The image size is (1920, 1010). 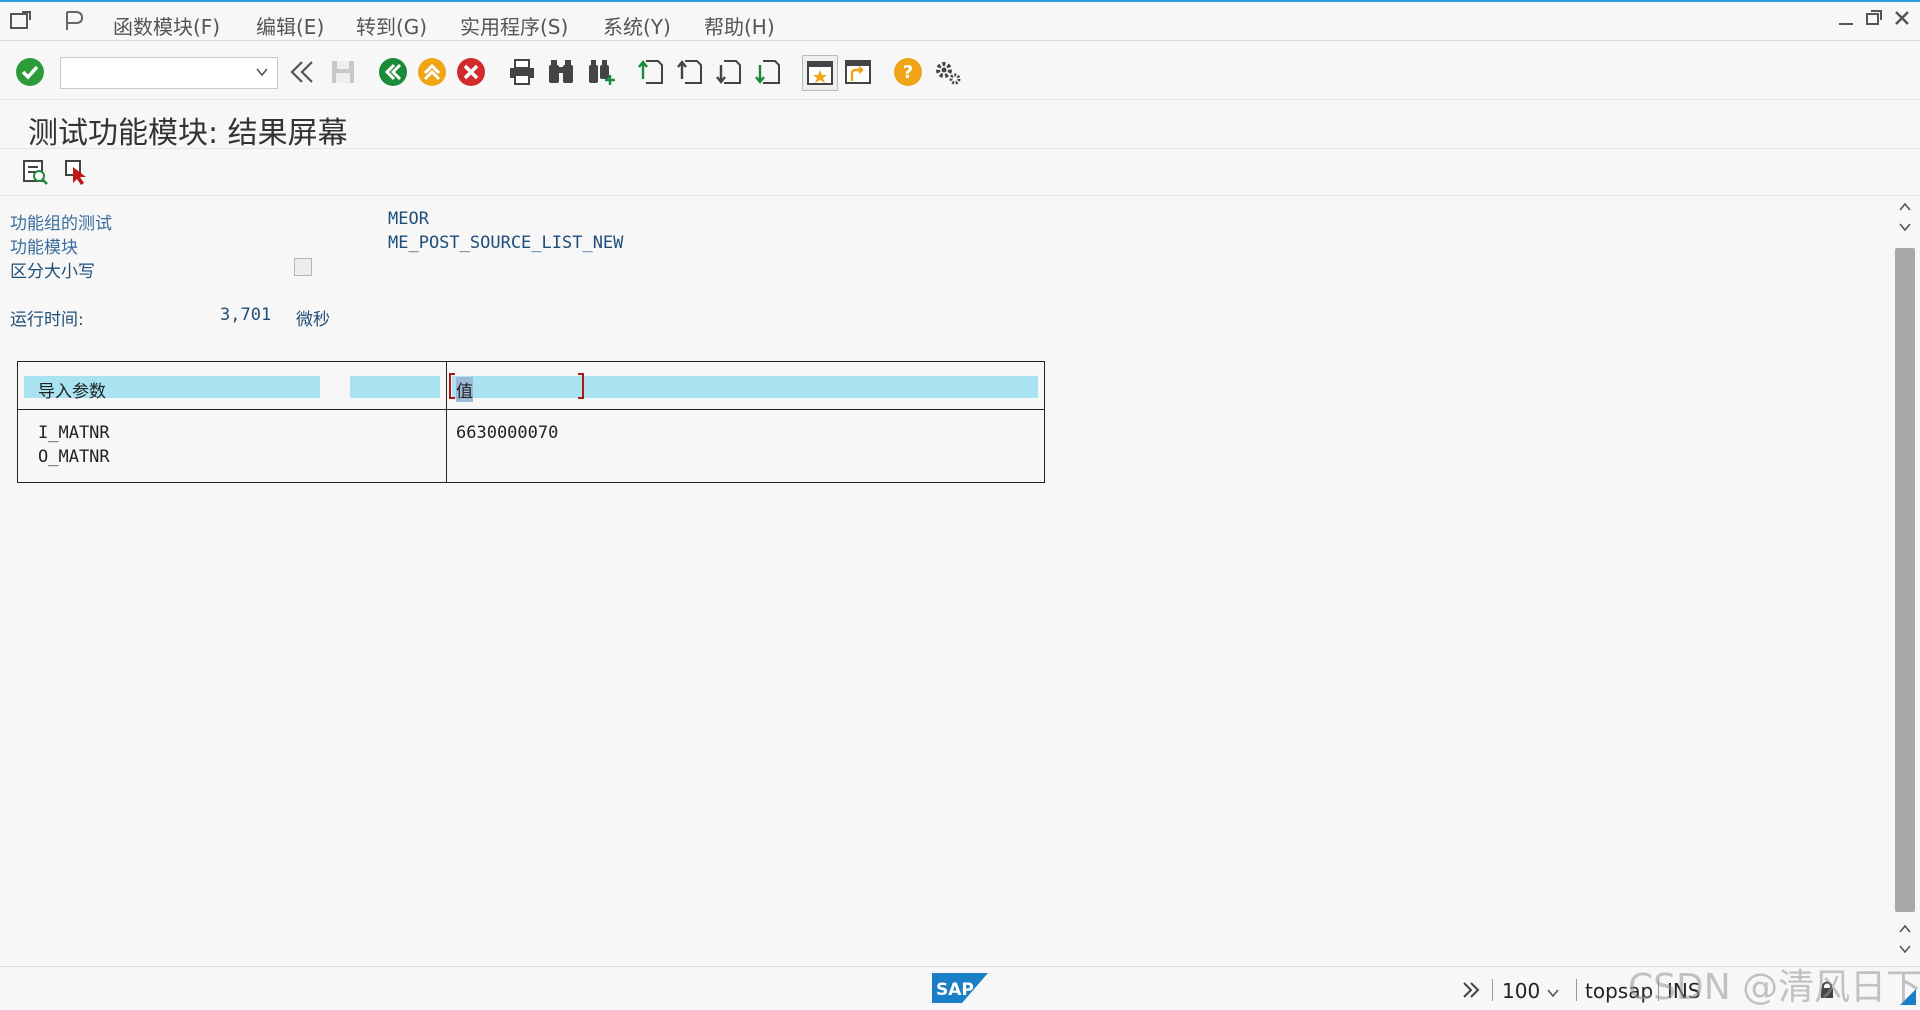 What do you see at coordinates (960, 21) in the screenshot?
I see `menu-bar: 函数模块(F) 编辑(E) 转到(G) 实用程序(S) 系统(Y) 帮助(H)` at bounding box center [960, 21].